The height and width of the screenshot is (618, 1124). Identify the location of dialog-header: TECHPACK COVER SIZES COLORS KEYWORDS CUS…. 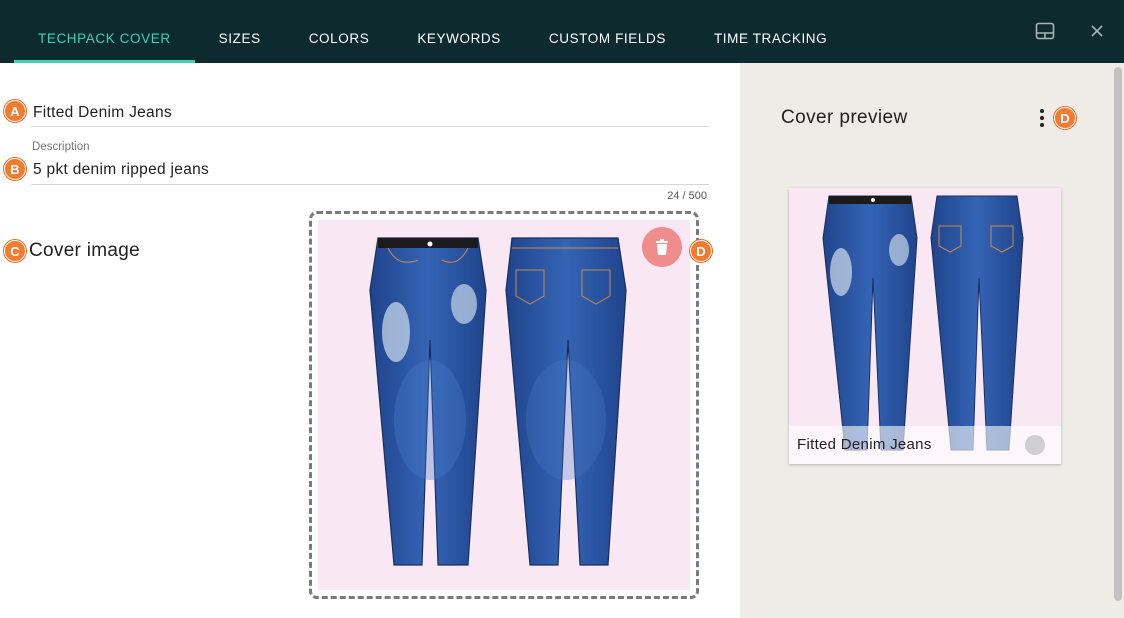
(562, 31).